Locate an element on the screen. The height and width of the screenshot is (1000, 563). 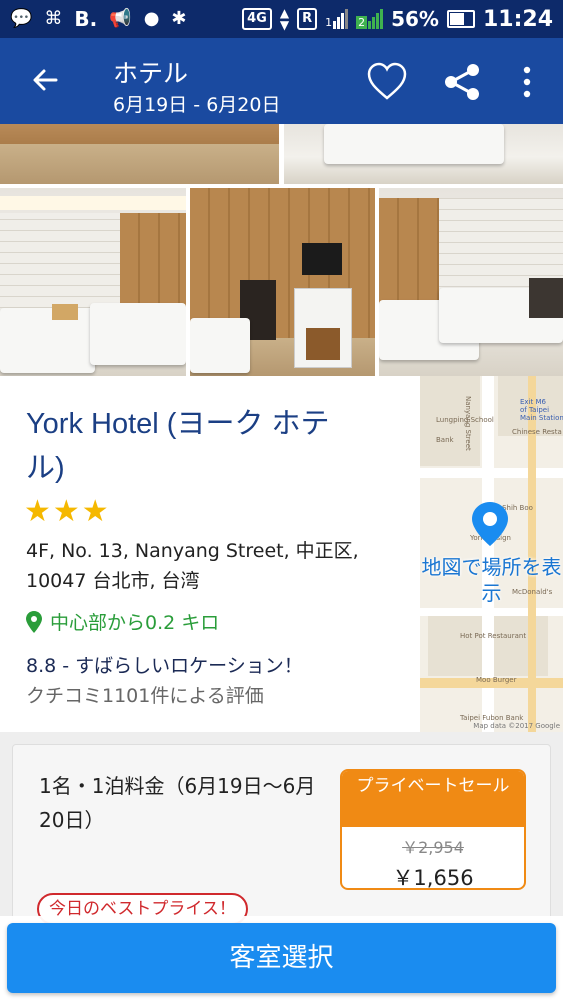
distance-text: 中心部から0.2 キロ is located at coordinates (135, 623).